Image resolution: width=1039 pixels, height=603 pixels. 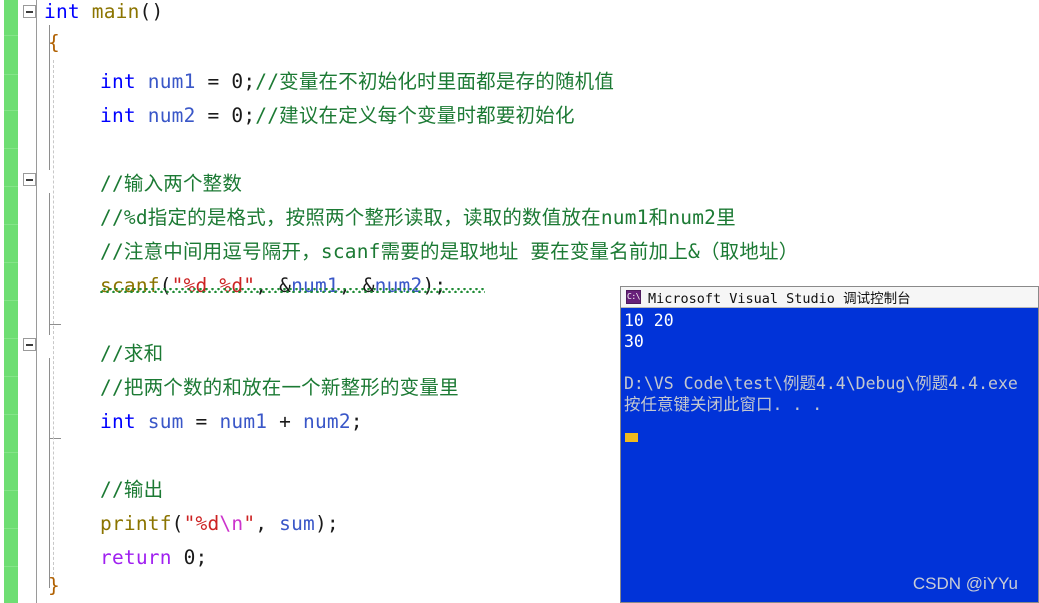 What do you see at coordinates (130, 285) in the screenshot?
I see `token-function-scanf: scanf` at bounding box center [130, 285].